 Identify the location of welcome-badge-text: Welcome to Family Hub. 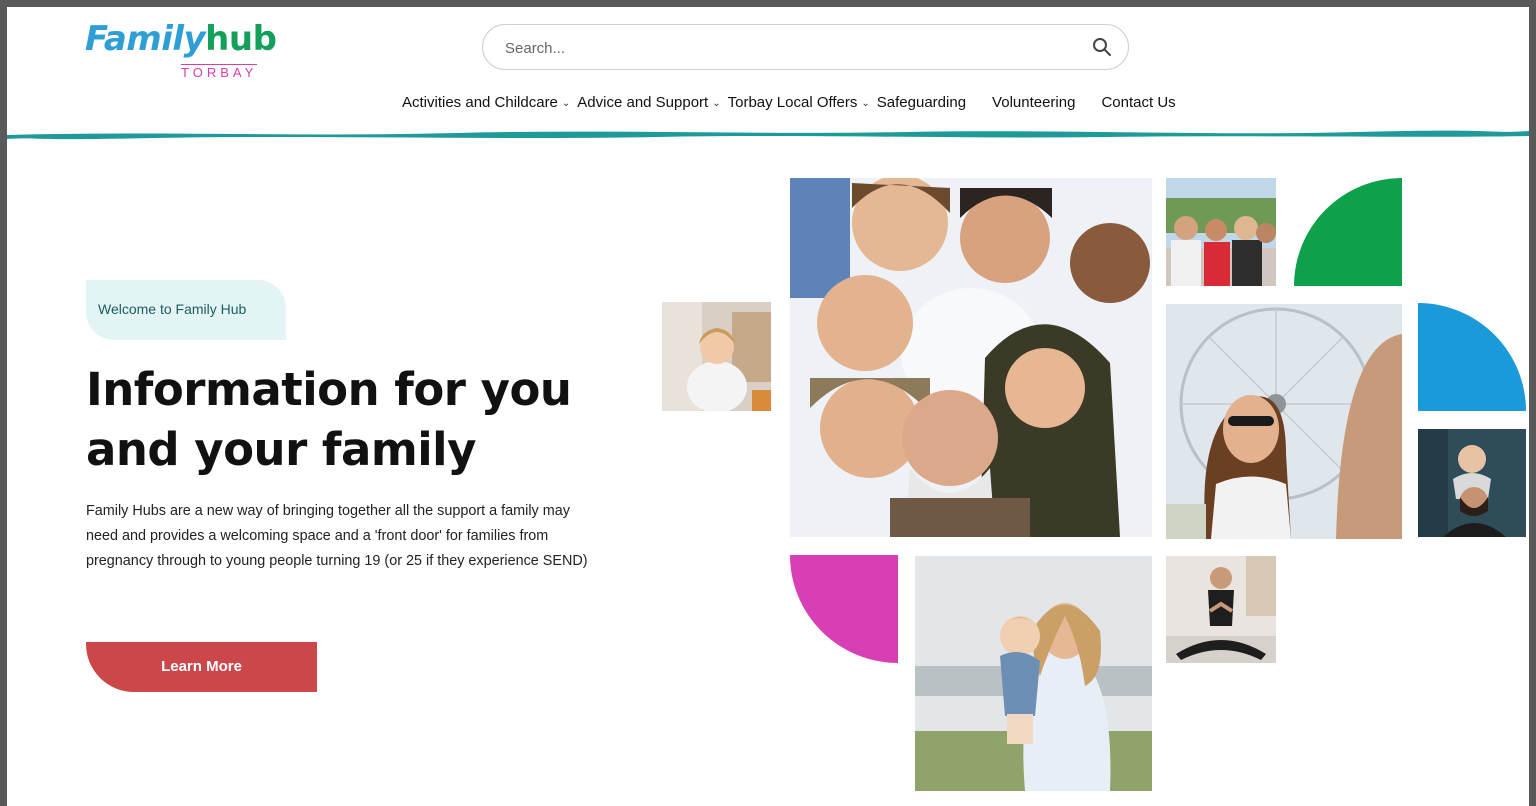
(172, 309).